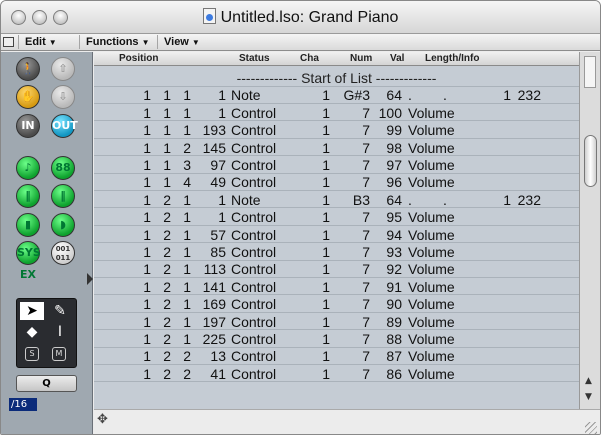 Image resolution: width=601 pixels, height=435 pixels. I want to click on expand-triangle-icon, so click(90, 279).